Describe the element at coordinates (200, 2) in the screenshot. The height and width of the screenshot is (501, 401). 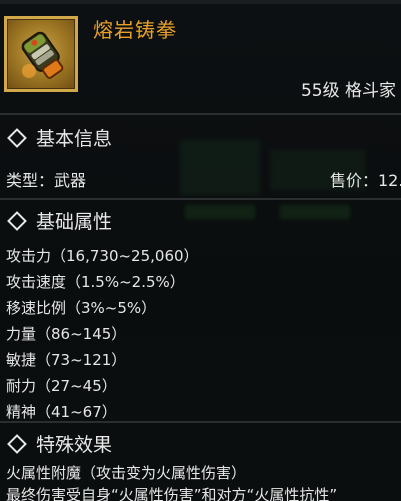
I see `top-edge` at that location.